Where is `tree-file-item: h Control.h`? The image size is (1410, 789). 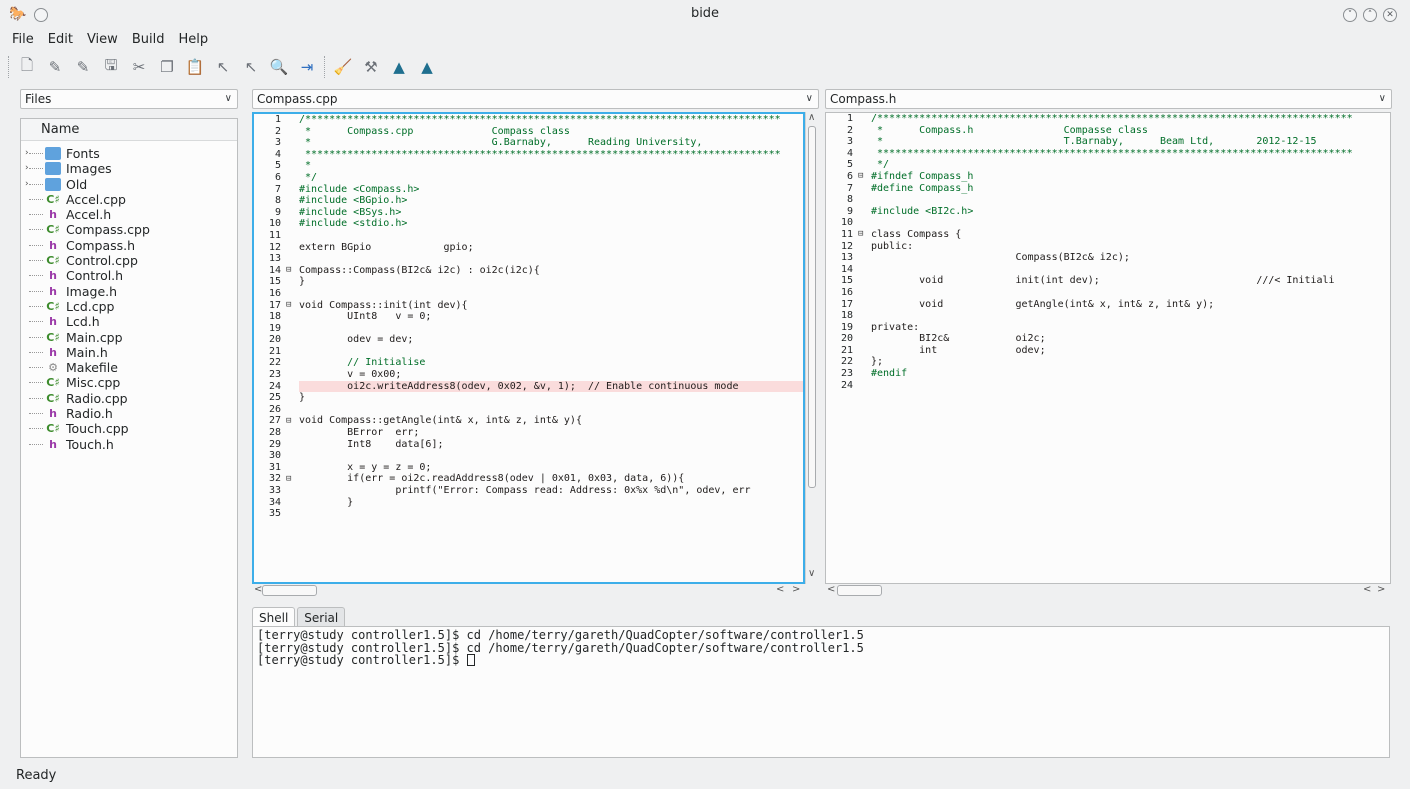
tree-file-item: h Control.h is located at coordinates (129, 275).